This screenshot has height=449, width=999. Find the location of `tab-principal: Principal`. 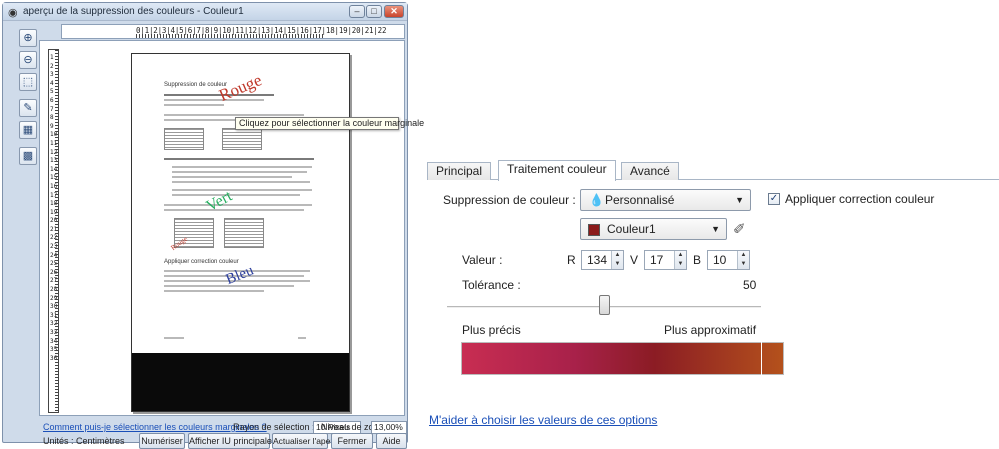

tab-principal: Principal is located at coordinates (459, 171).